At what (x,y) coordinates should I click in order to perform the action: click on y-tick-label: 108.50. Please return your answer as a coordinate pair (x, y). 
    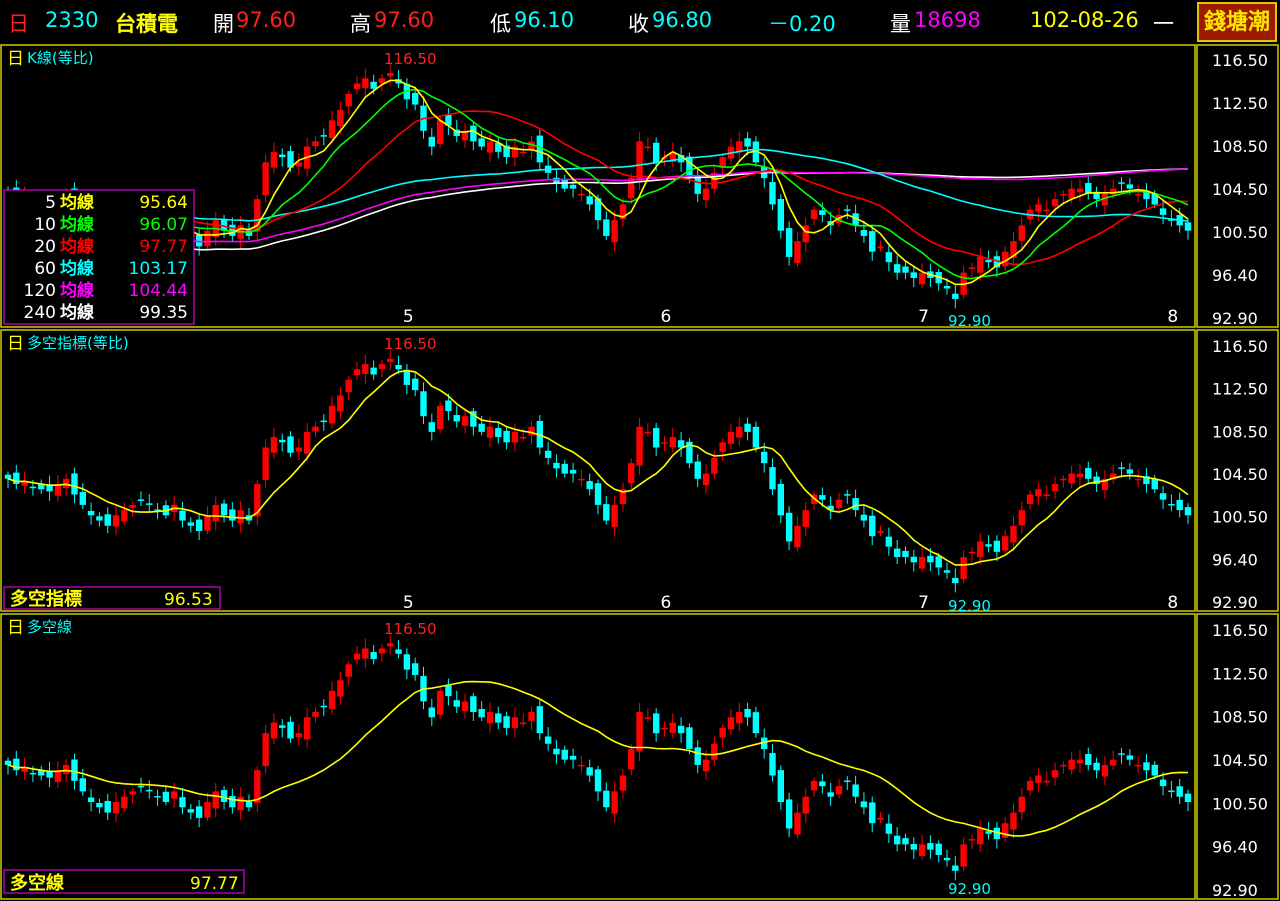
    Looking at the image, I should click on (1240, 717).